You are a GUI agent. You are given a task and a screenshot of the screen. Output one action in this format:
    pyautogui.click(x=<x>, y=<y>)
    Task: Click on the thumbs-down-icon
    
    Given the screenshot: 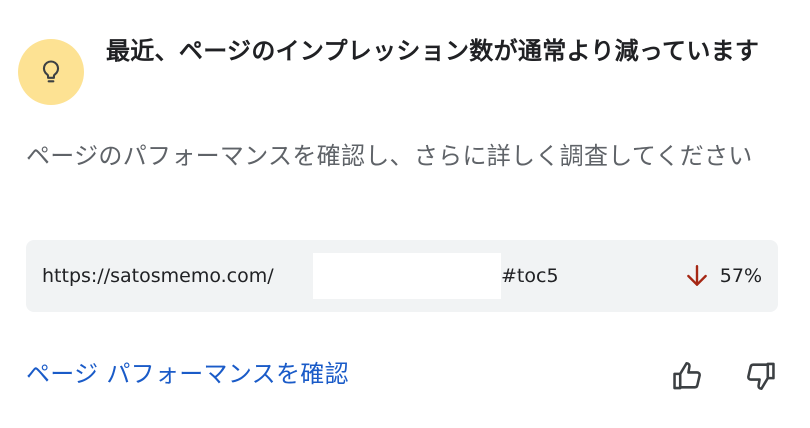 What is the action you would take?
    pyautogui.click(x=761, y=376)
    